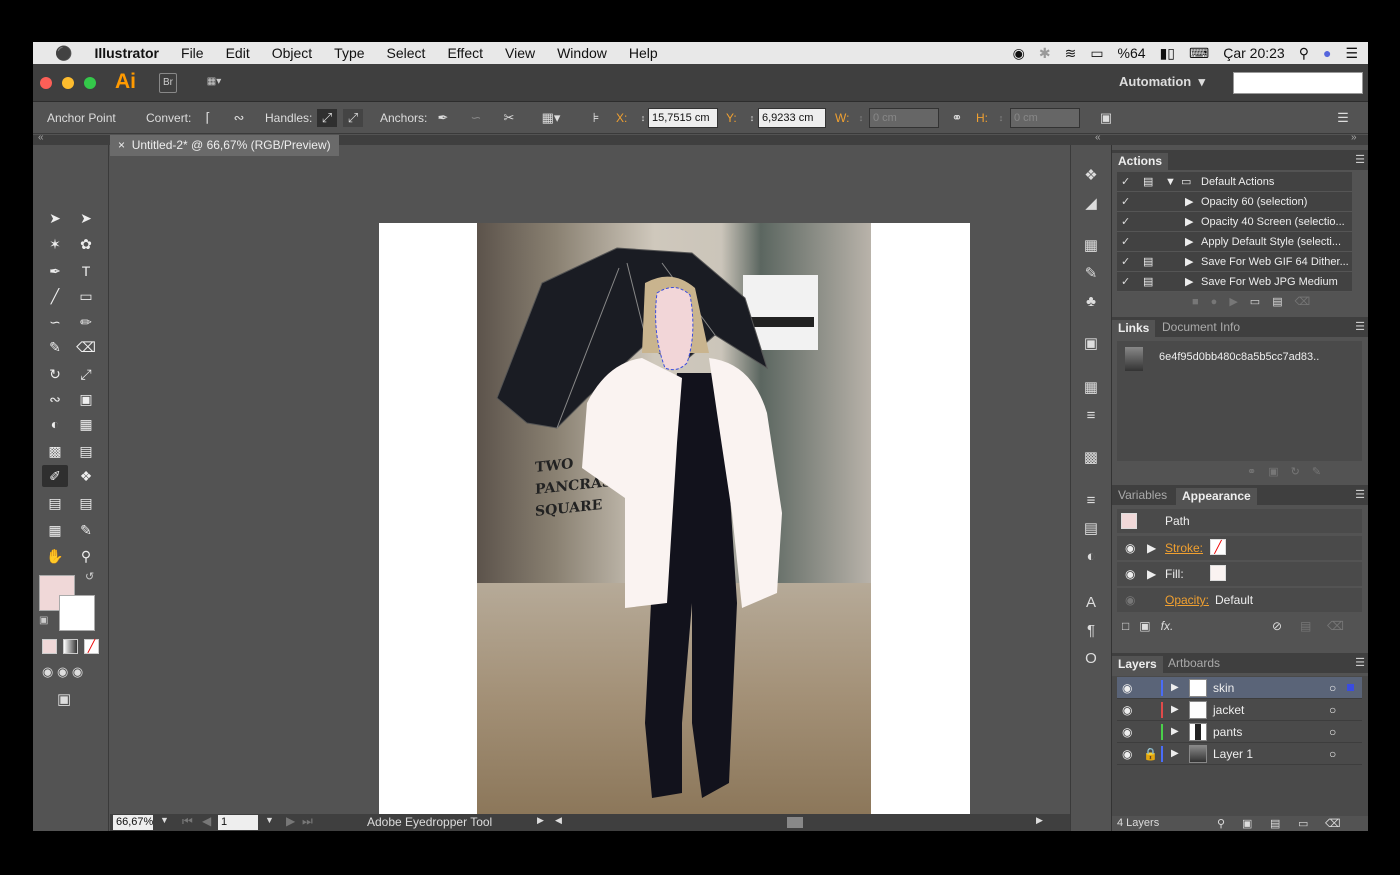 This screenshot has width=1400, height=875. What do you see at coordinates (1234, 202) in the screenshot?
I see `action-row: ✓ ▶ Opacity 60 (selection)` at bounding box center [1234, 202].